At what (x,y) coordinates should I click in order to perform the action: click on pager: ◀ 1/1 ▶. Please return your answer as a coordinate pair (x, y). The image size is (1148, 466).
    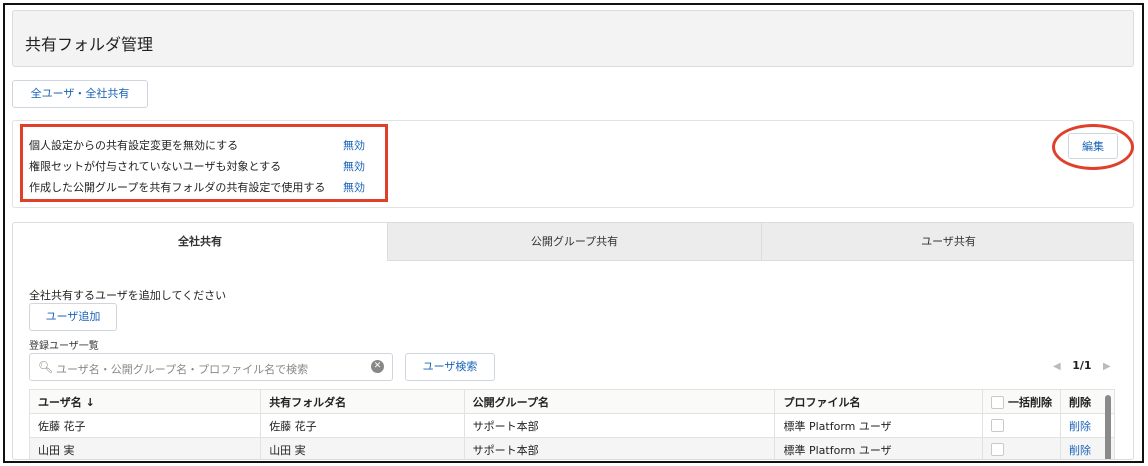
    Looking at the image, I should click on (1082, 365).